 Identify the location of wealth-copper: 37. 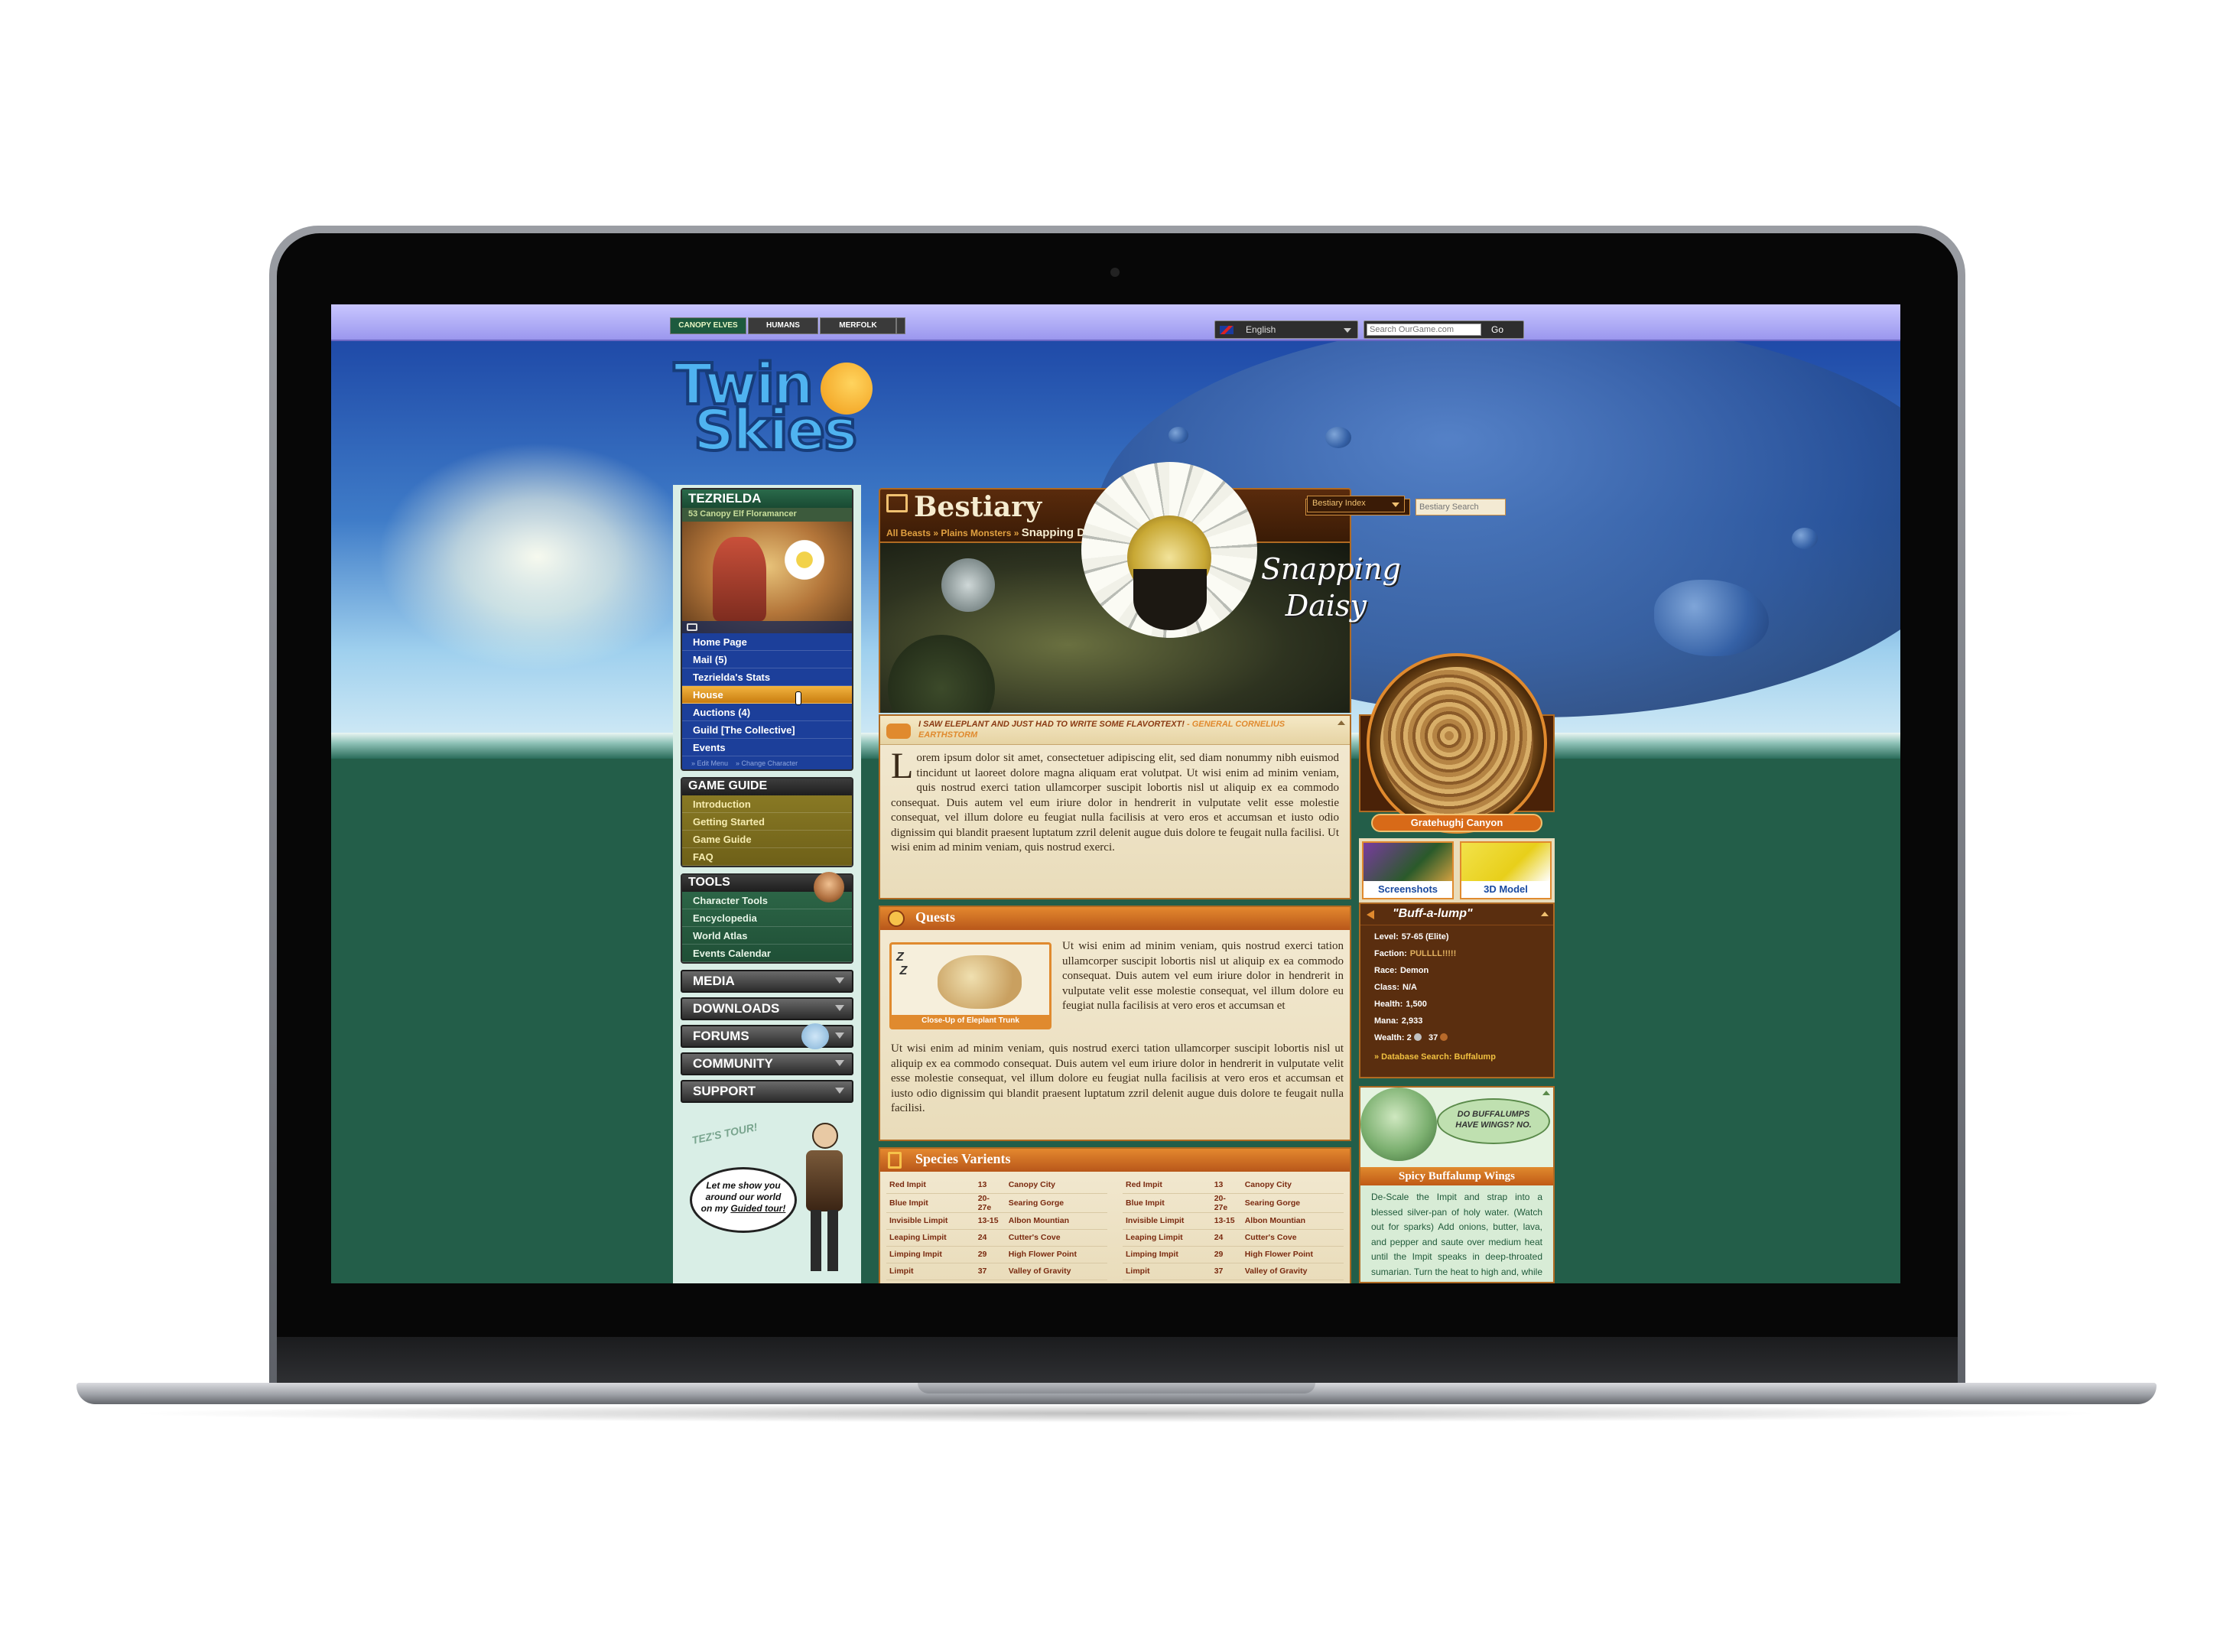
(1433, 1038).